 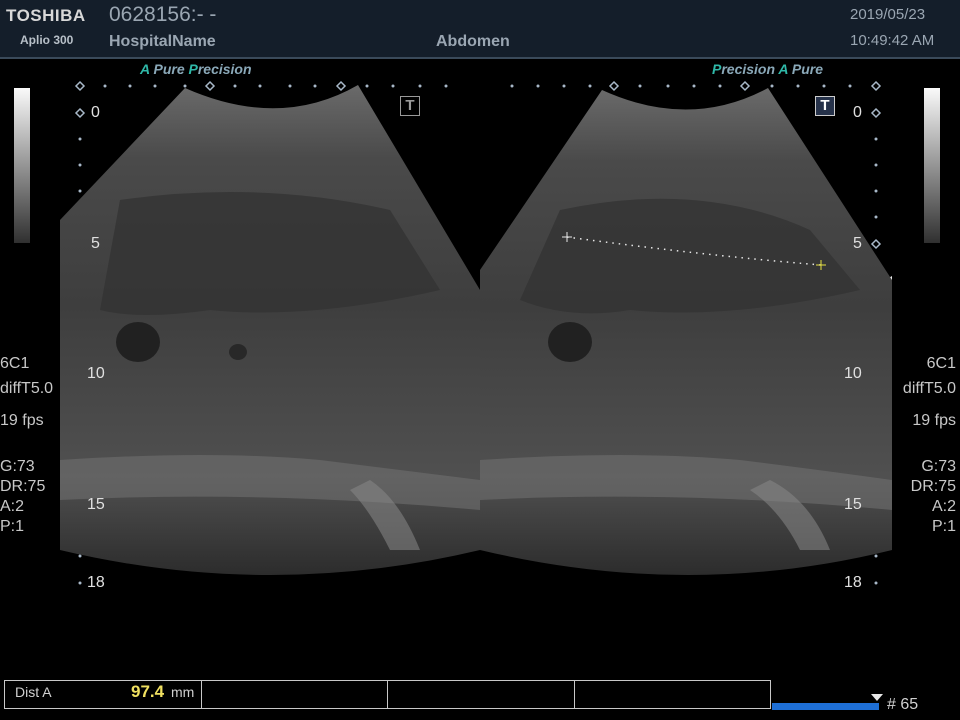 What do you see at coordinates (825, 106) in the screenshot?
I see `right-transducer-icon: T` at bounding box center [825, 106].